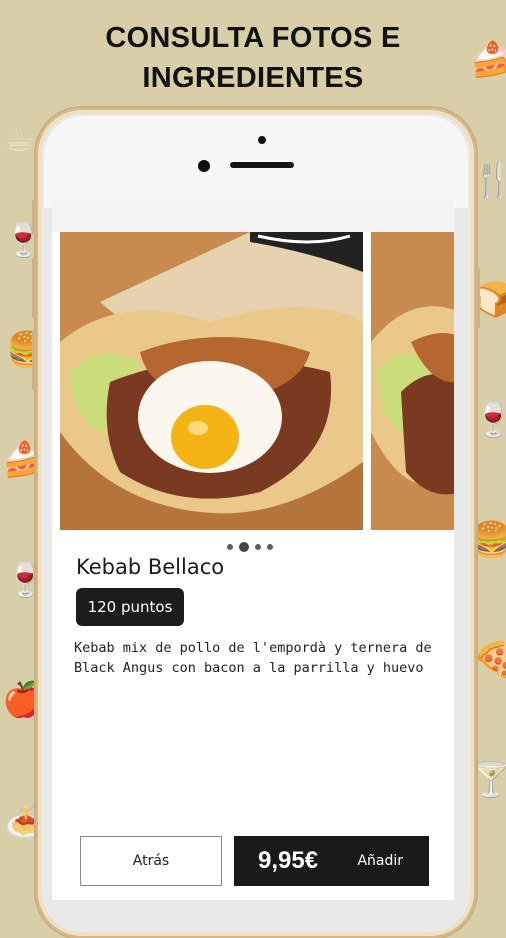 Image resolution: width=506 pixels, height=938 pixels. Describe the element at coordinates (130, 607) in the screenshot. I see `points-badge: 120 puntos` at that location.